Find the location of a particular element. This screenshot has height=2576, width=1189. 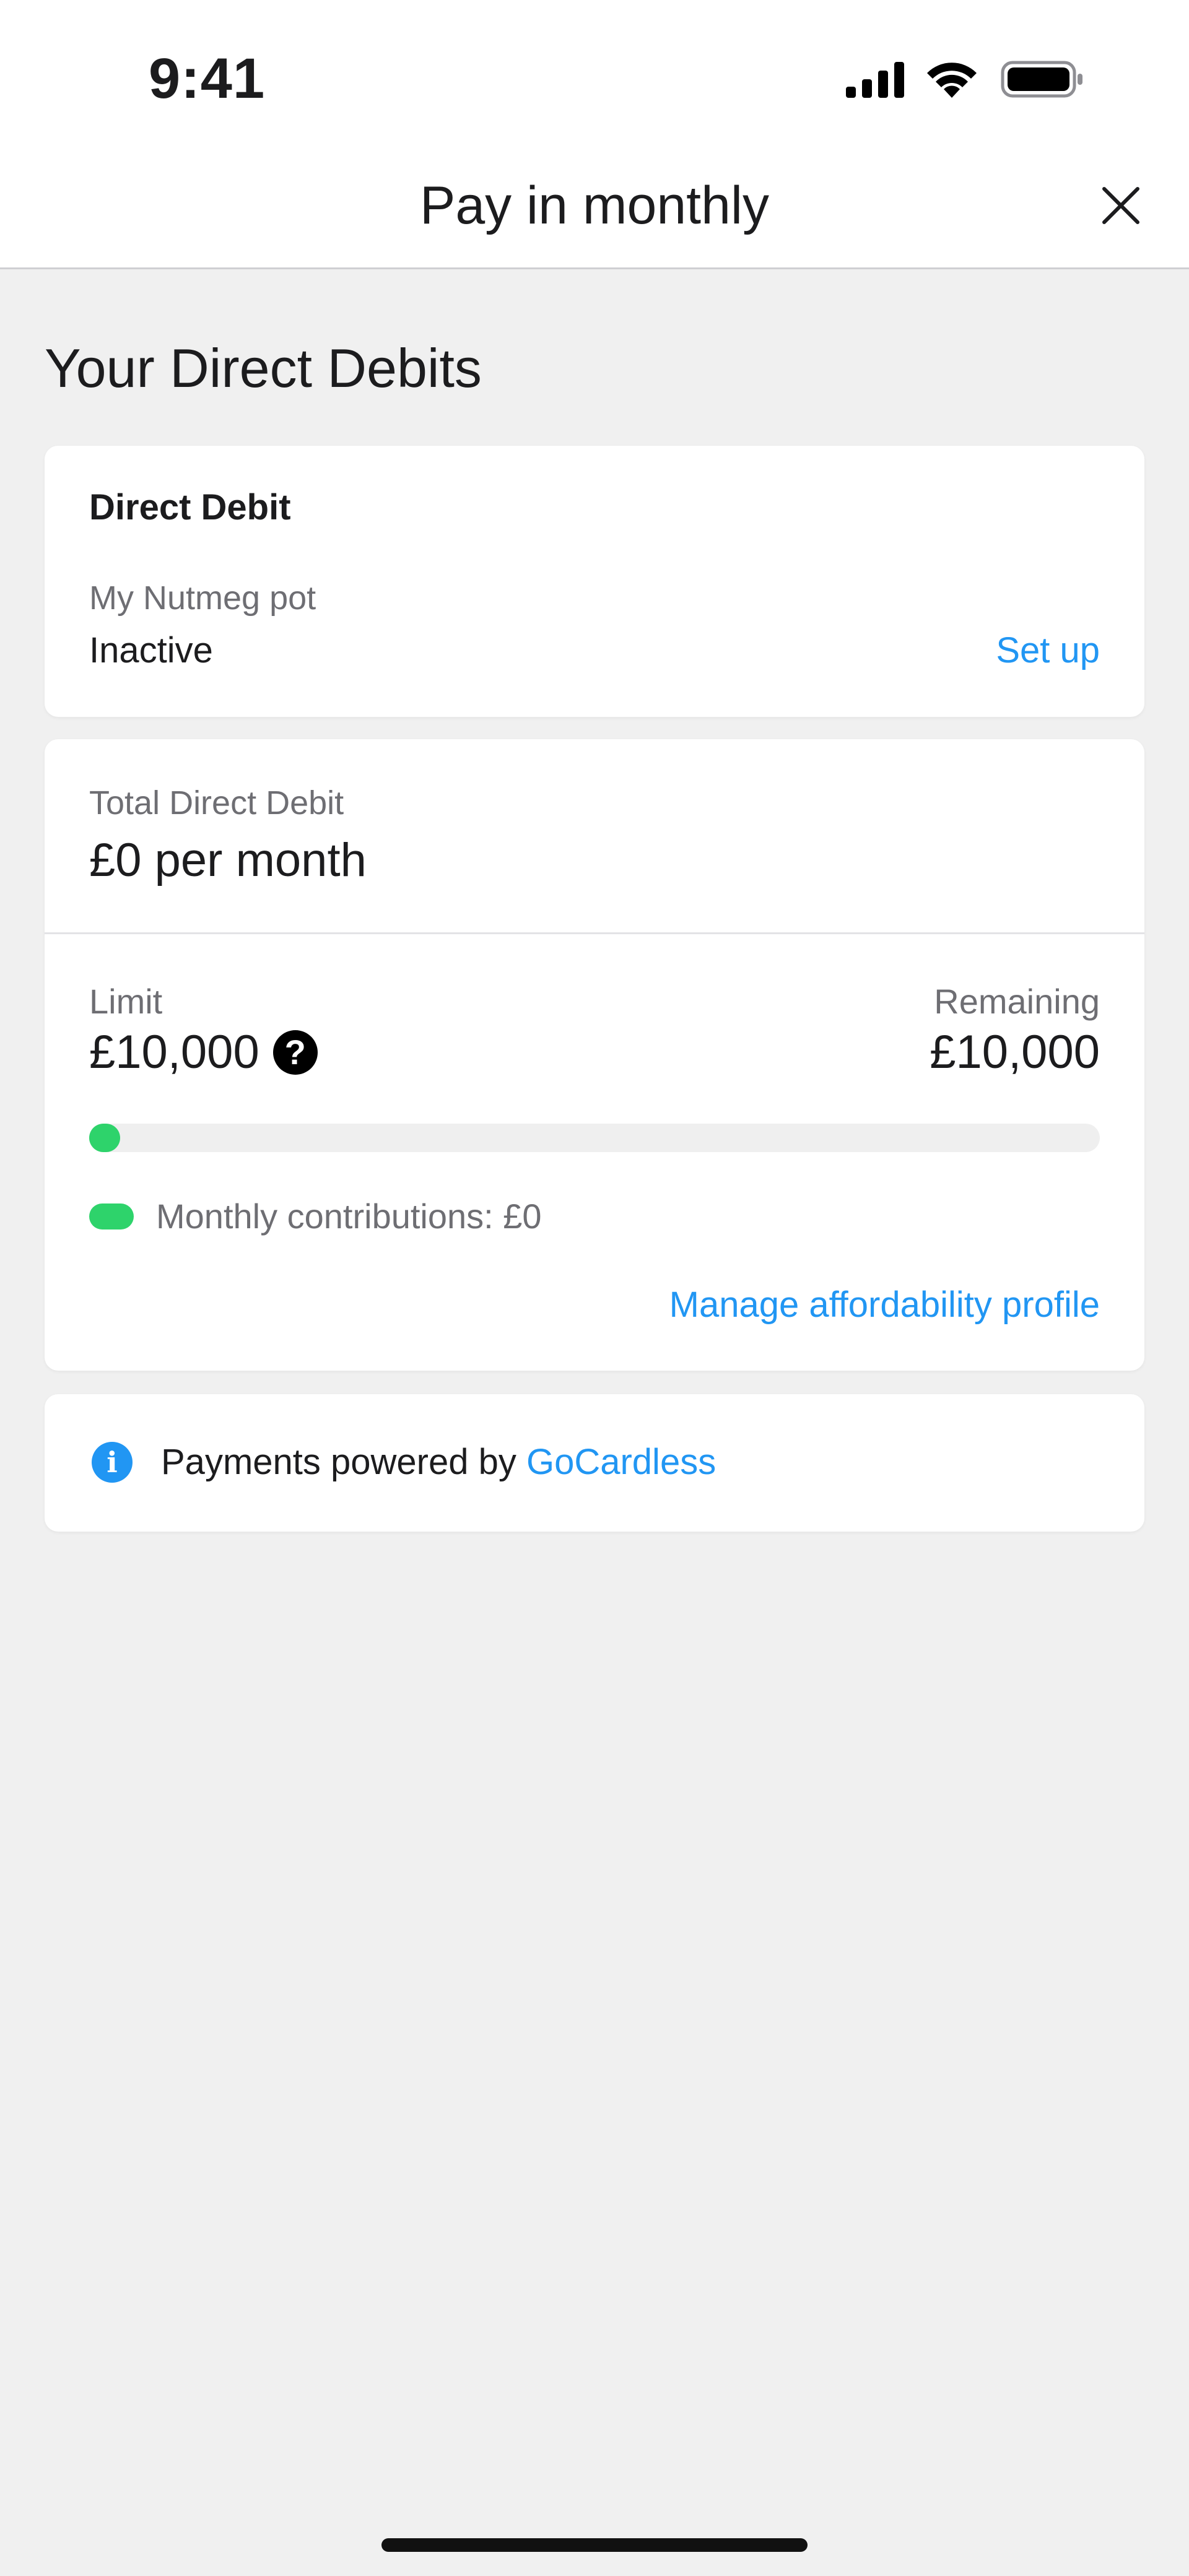

remaining-label: Remaining is located at coordinates (1017, 1001).